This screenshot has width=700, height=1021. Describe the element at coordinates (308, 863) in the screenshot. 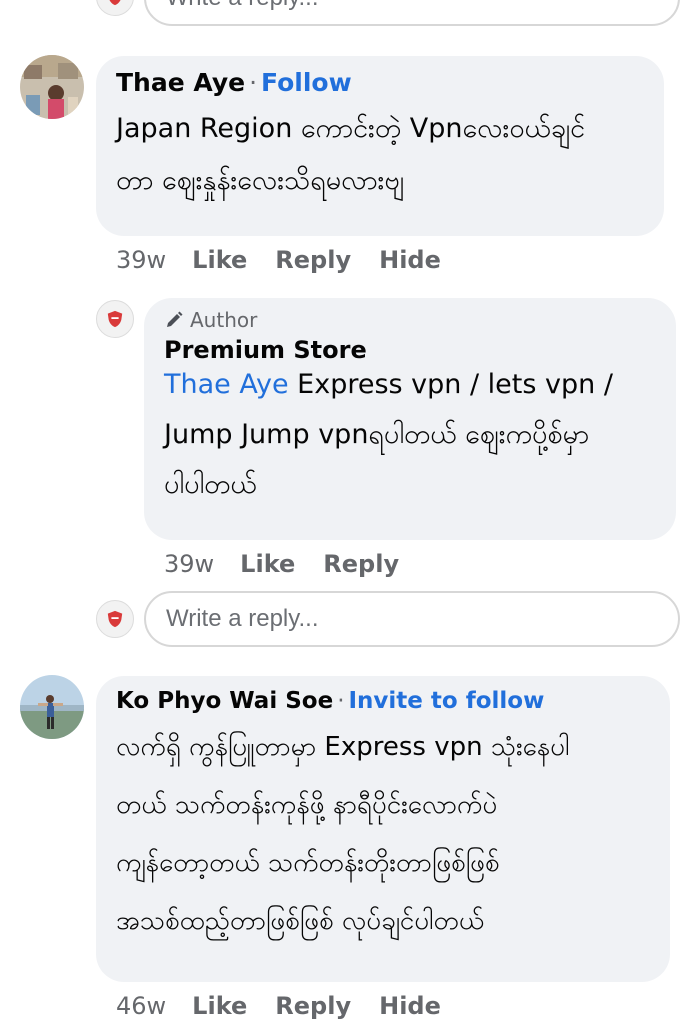

I see `comment-line: ကျန်တော့တယ် သက်တန်းတိုးတာဖြစ်ဖြစ်` at that location.